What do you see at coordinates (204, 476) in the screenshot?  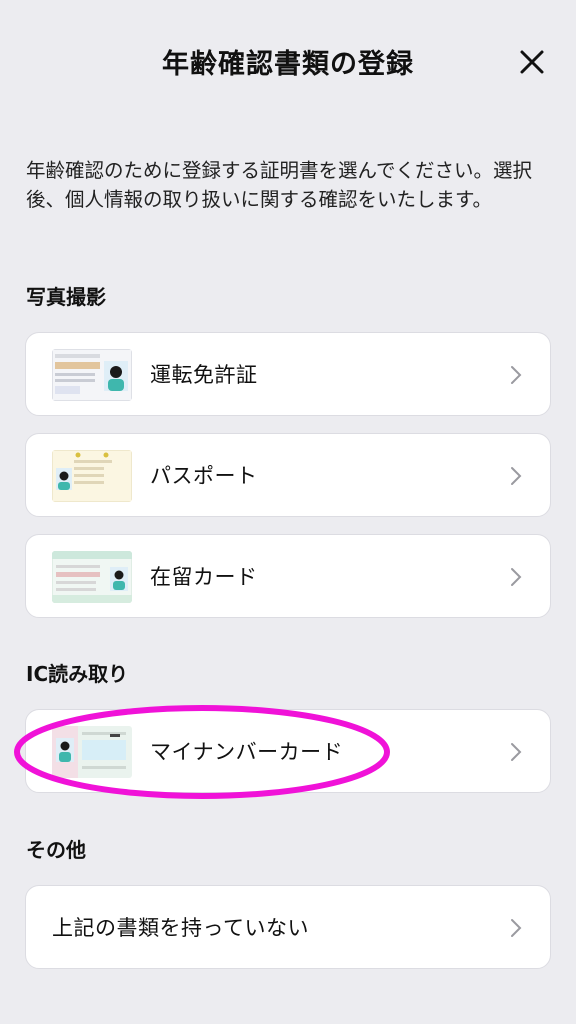 I see `option-label: パスポート` at bounding box center [204, 476].